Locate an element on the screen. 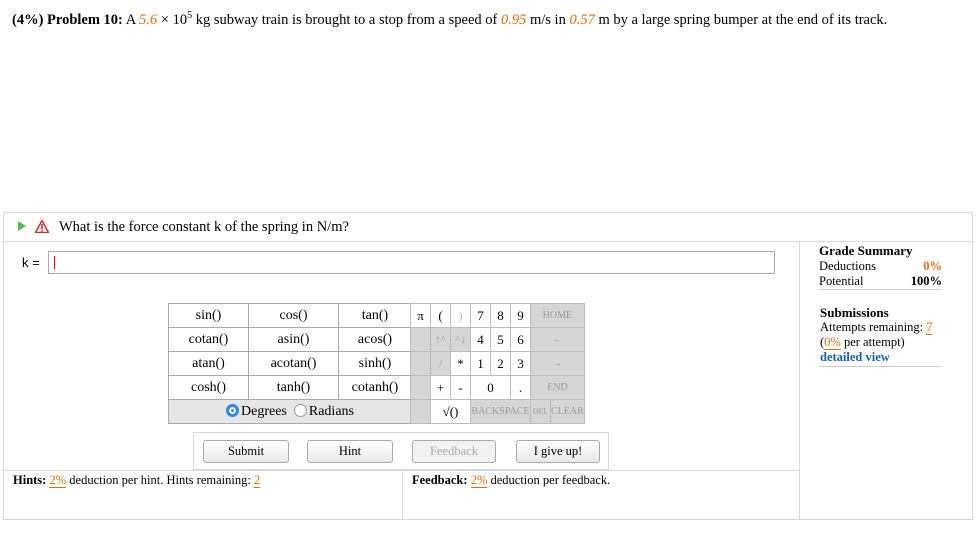 This screenshot has width=976, height=549. text-caret is located at coordinates (54, 262).